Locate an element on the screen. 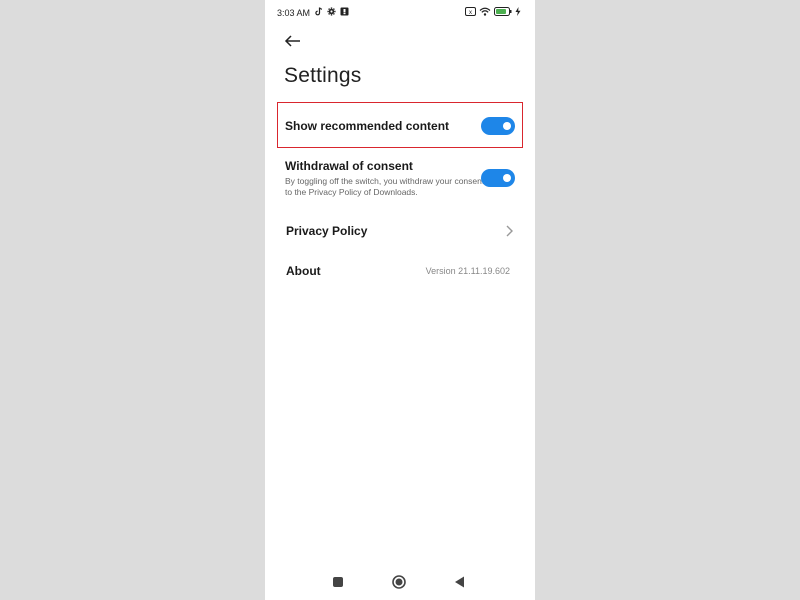 This screenshot has height=600, width=800. back-button is located at coordinates (292, 41).